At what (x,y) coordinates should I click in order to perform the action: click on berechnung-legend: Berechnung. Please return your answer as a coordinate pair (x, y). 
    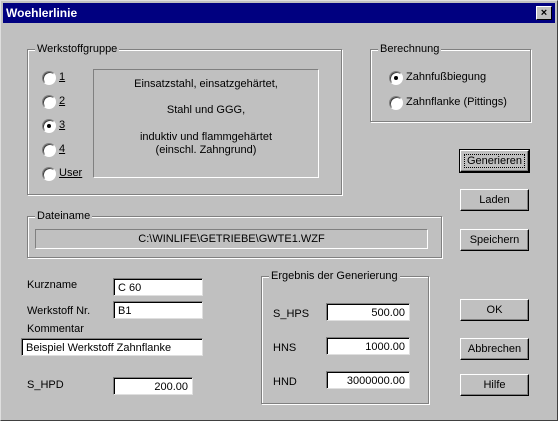
    Looking at the image, I should click on (410, 49).